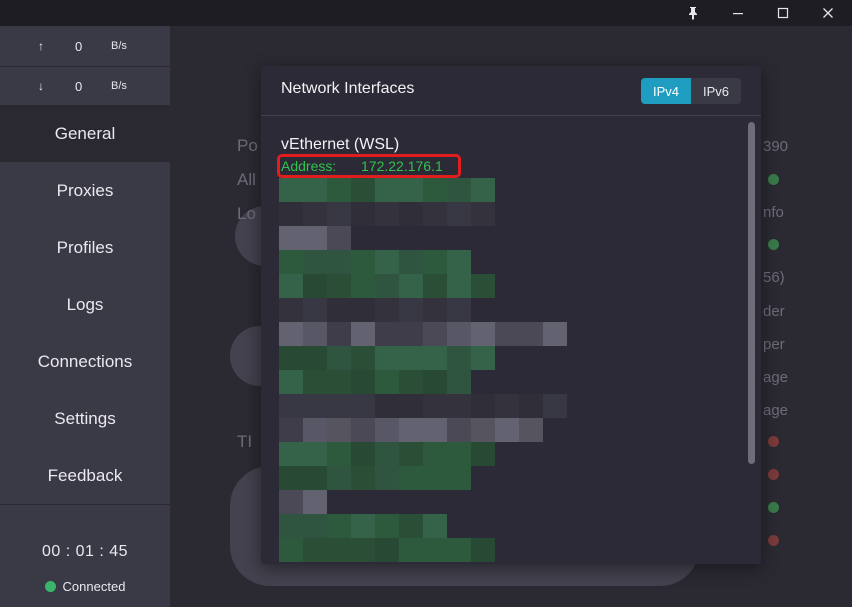 This screenshot has width=852, height=607. I want to click on bg-value: 56), so click(774, 277).